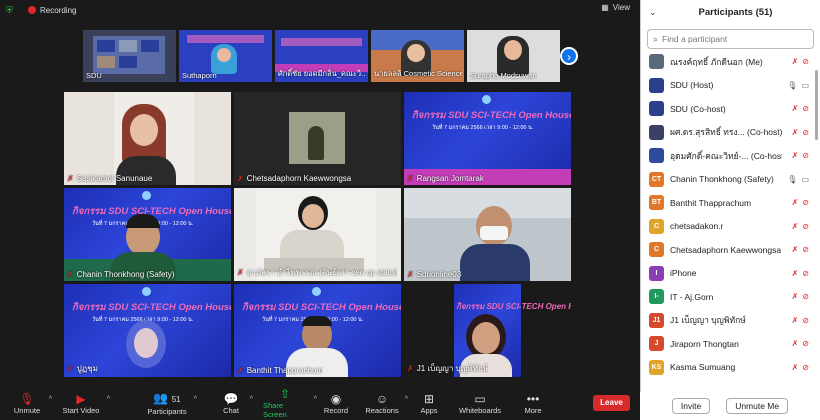 The image size is (820, 420). I want to click on video-tile: ✗ Chetsadaphorn Kaewwongsa, so click(317, 138).